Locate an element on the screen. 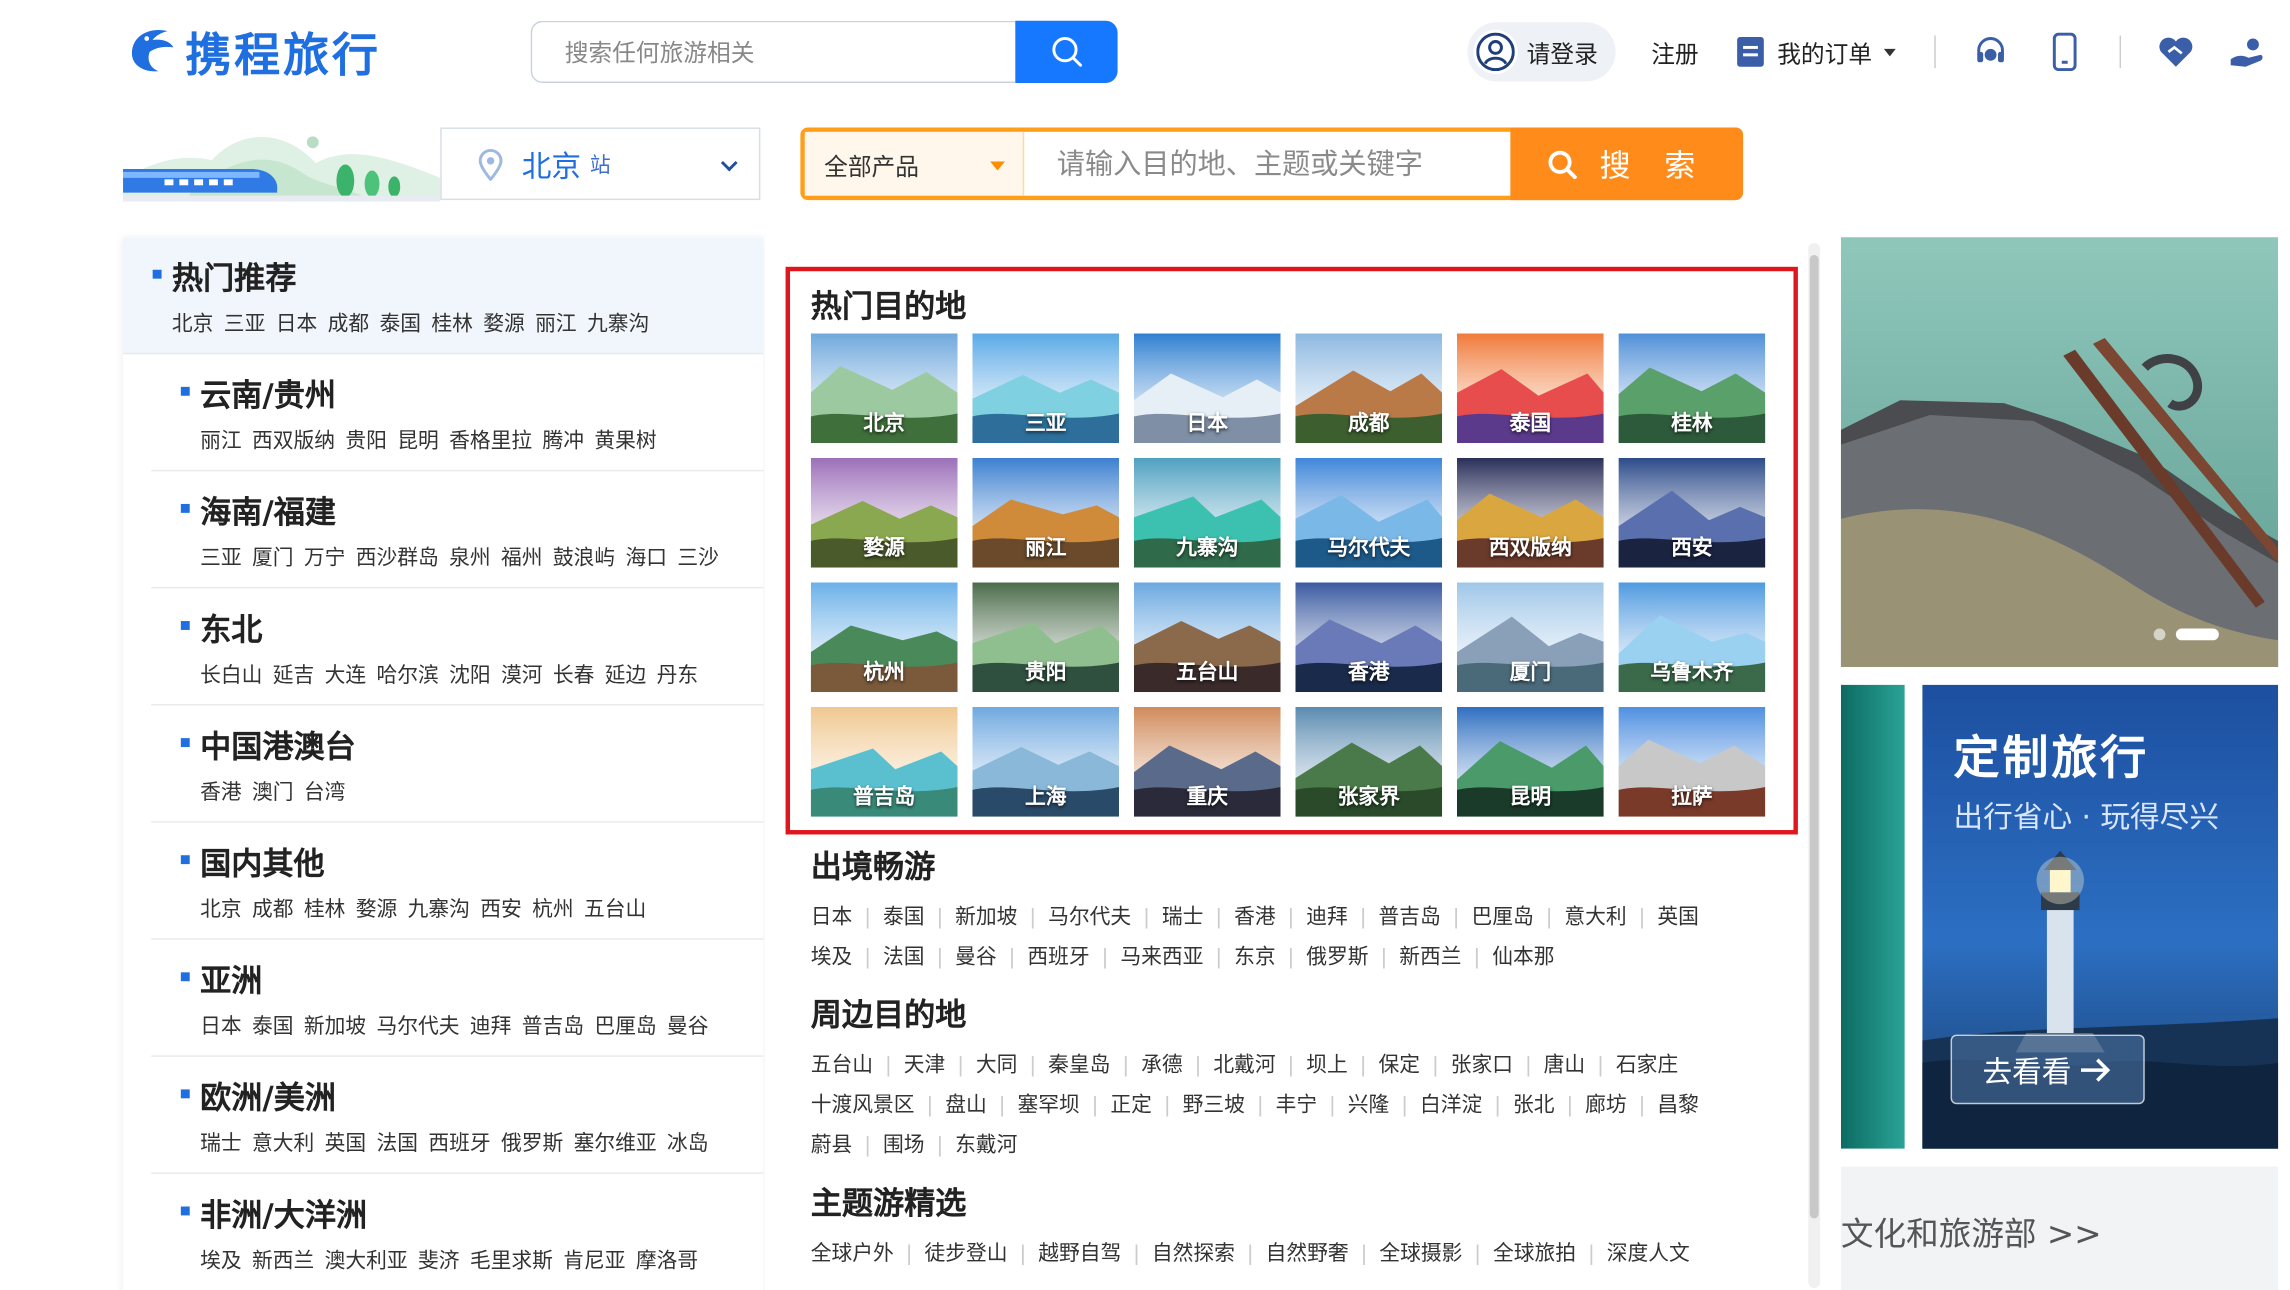 This screenshot has height=1290, width=2290. destination-link: 昌黎 is located at coordinates (1678, 1106).